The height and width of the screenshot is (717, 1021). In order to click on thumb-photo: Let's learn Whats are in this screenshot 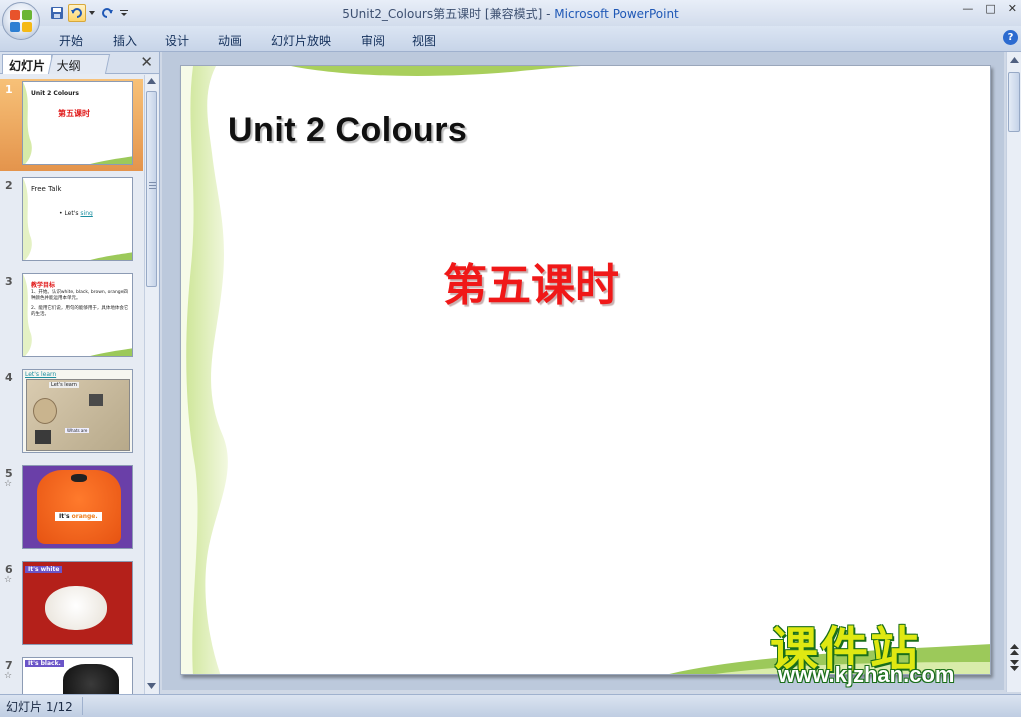, I will do `click(78, 415)`.